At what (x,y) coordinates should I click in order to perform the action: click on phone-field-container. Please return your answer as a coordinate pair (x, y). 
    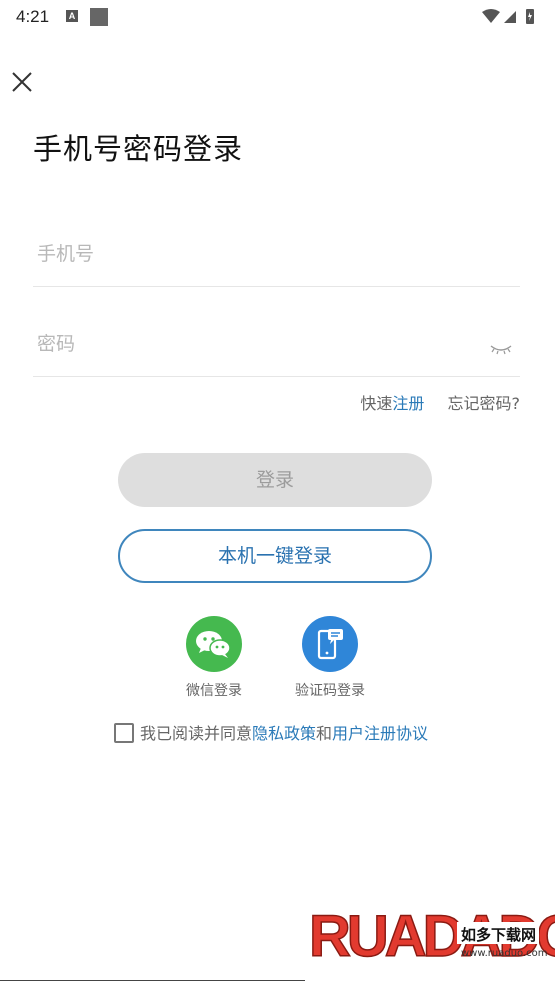
    Looking at the image, I should click on (276, 260).